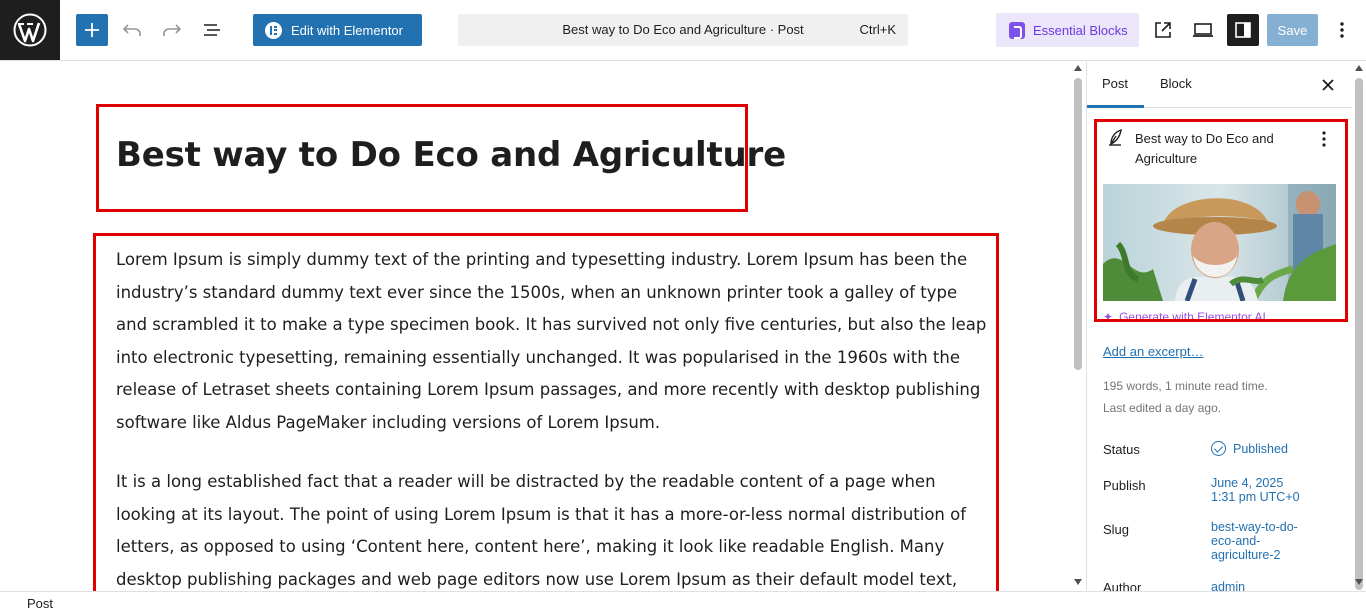 The height and width of the screenshot is (615, 1366). I want to click on close-icon, so click(1328, 85).